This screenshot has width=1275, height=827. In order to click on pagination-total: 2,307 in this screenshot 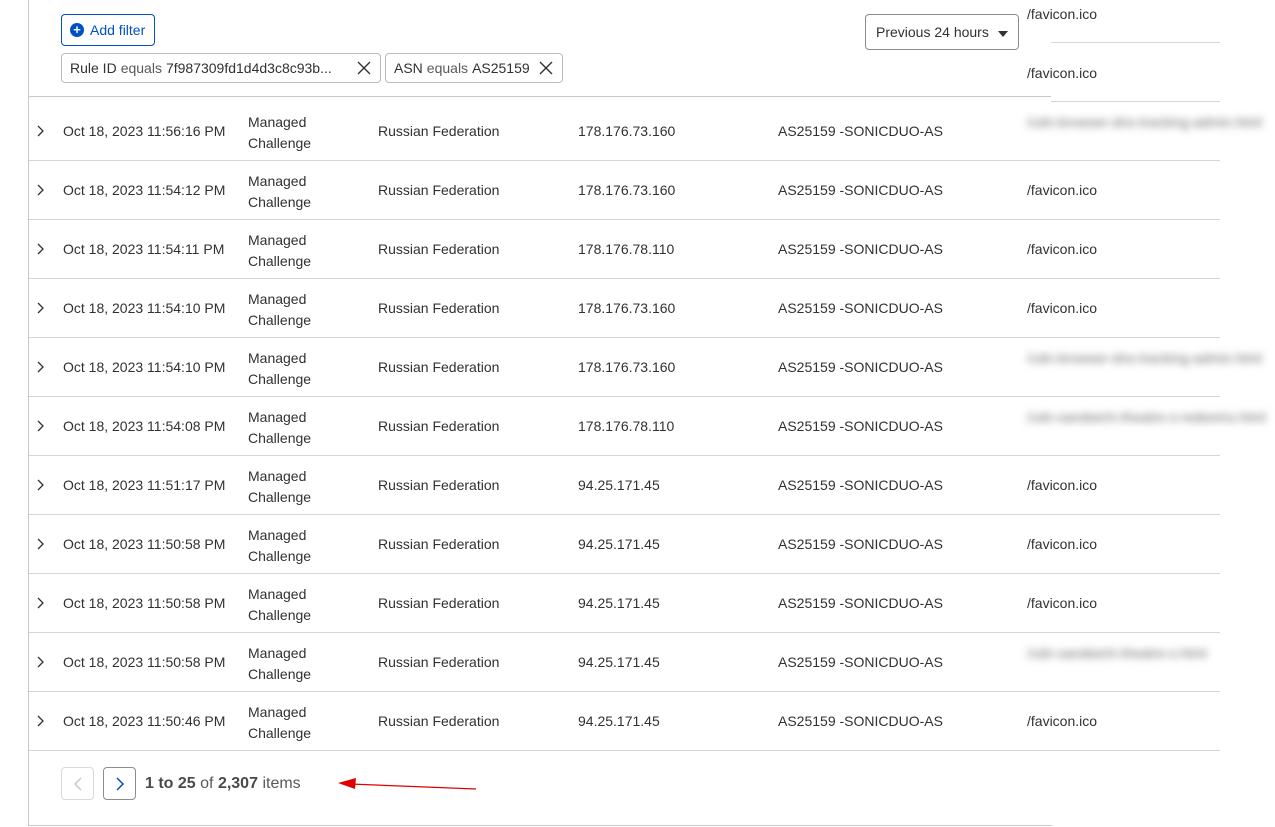, I will do `click(237, 783)`.